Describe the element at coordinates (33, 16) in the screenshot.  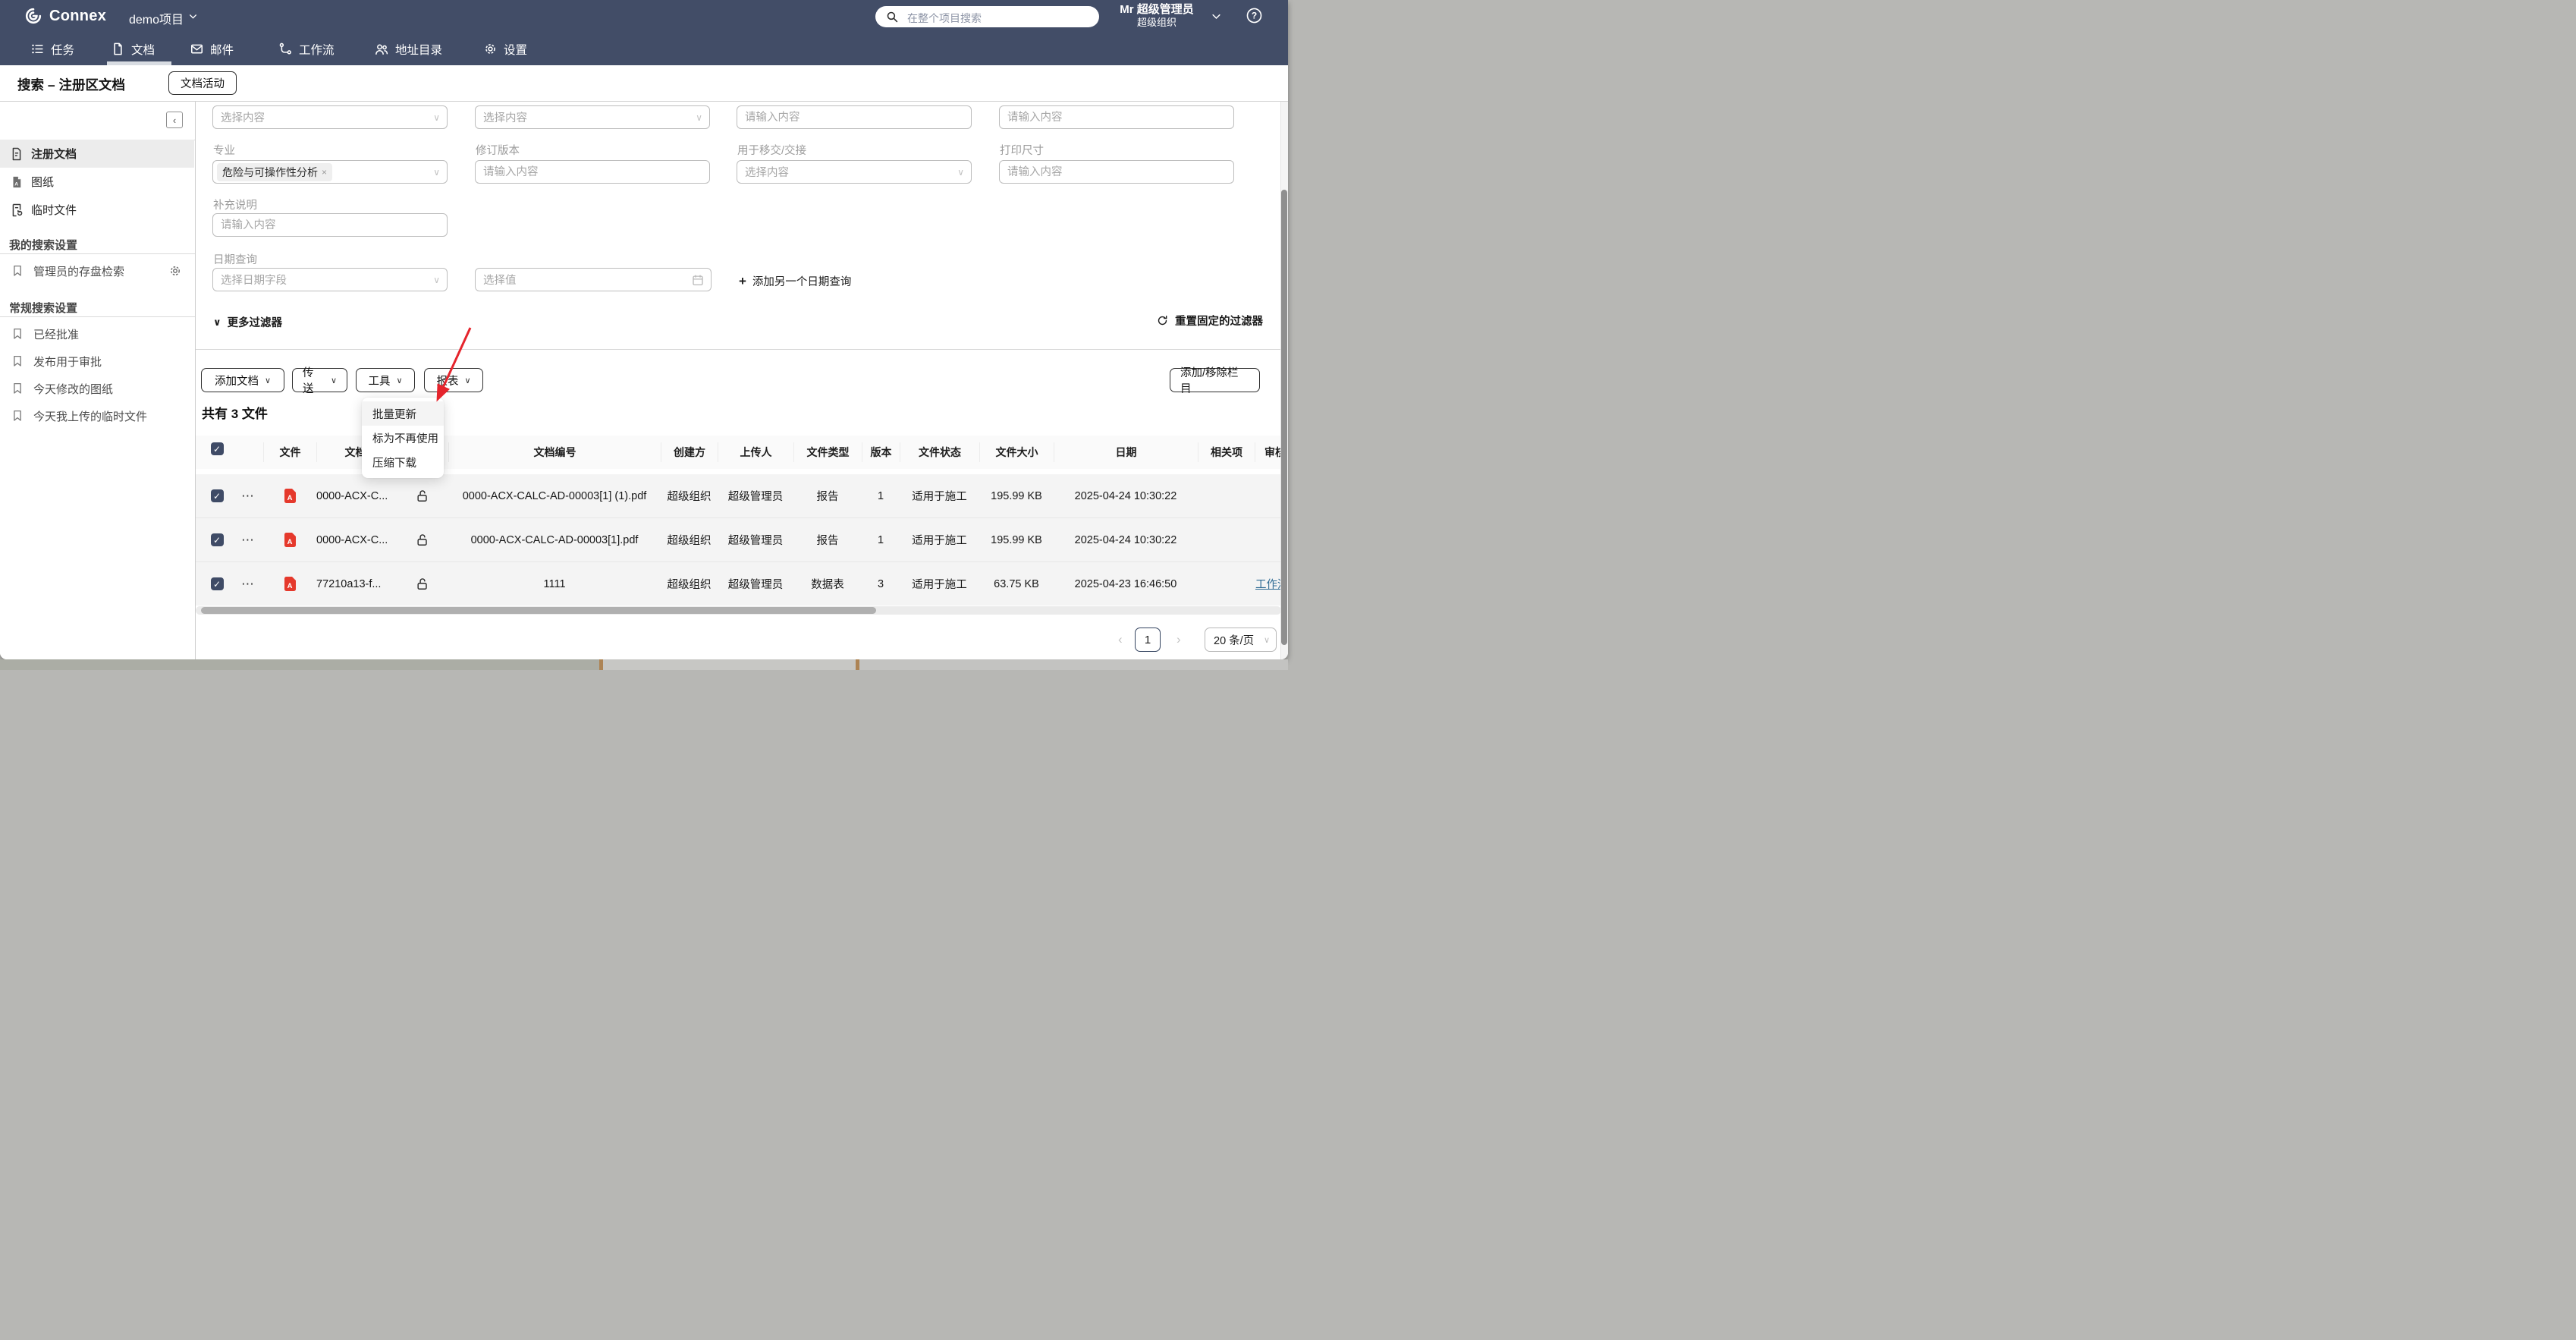
I see `connex-logo-icon` at that location.